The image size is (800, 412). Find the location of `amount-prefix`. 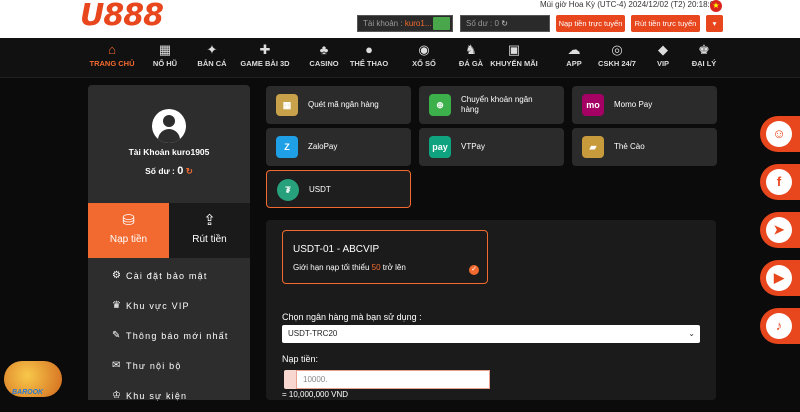

amount-prefix is located at coordinates (290, 379).